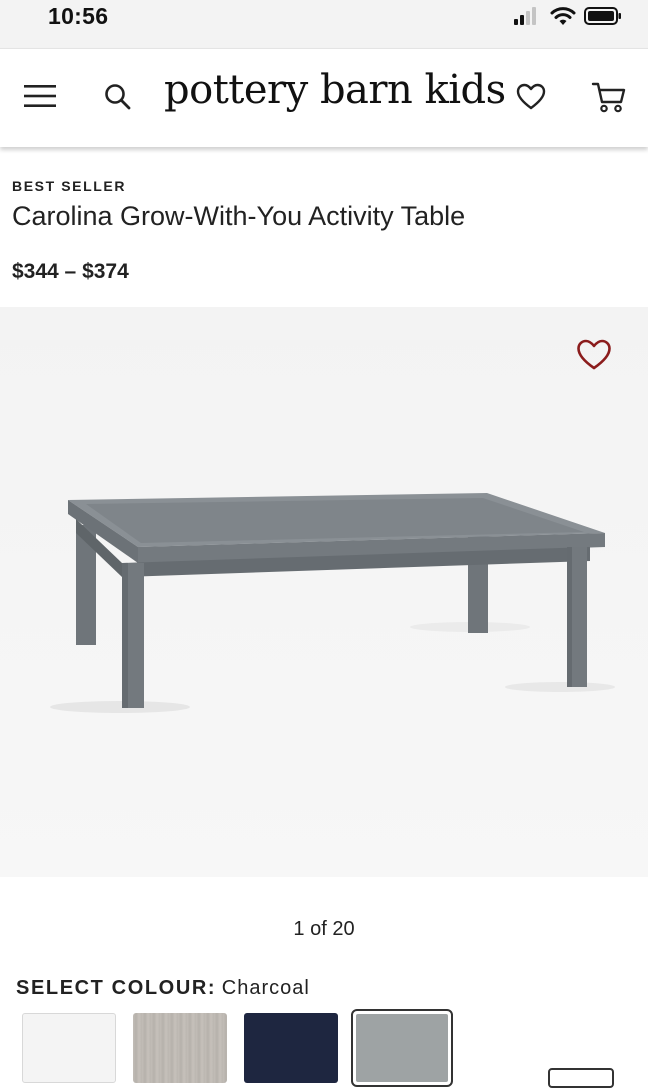 Image resolution: width=648 pixels, height=1088 pixels. Describe the element at coordinates (563, 16) in the screenshot. I see `wifi-icon` at that location.